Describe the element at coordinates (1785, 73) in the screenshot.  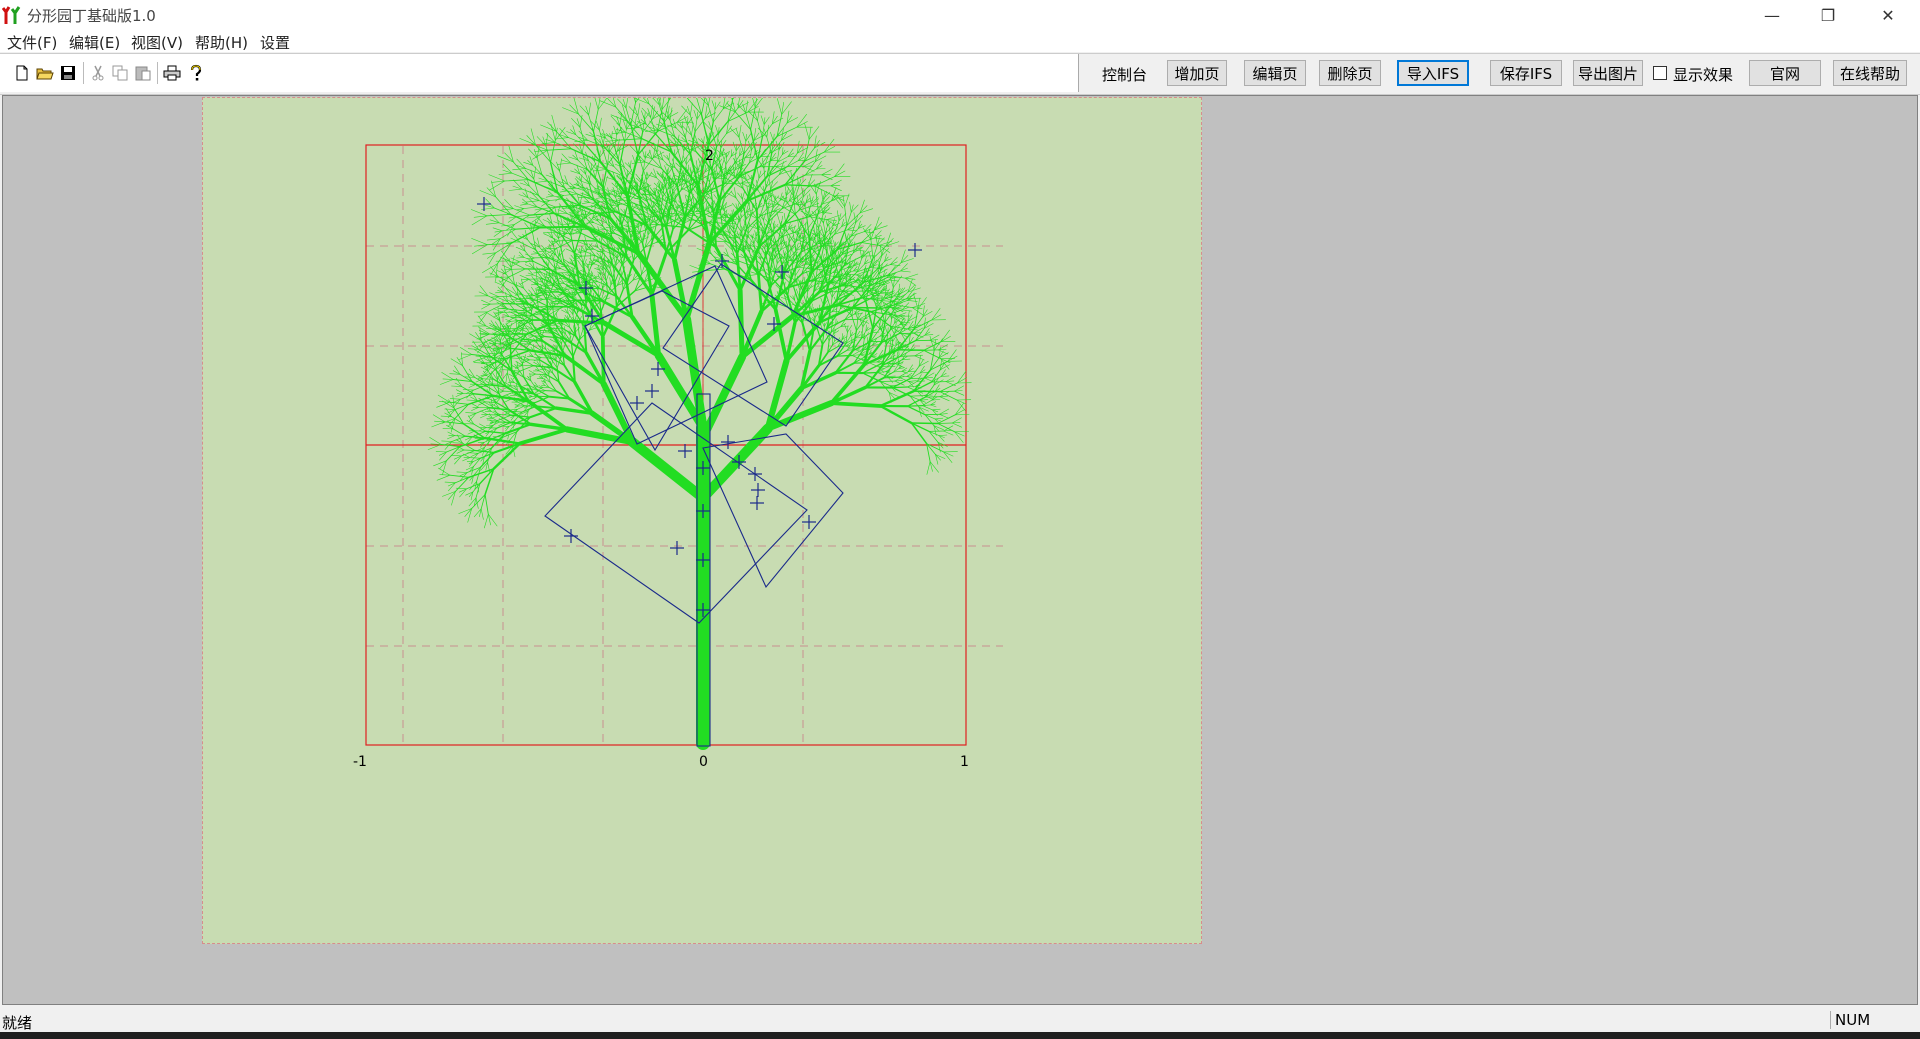
I see `website-button: 官网` at that location.